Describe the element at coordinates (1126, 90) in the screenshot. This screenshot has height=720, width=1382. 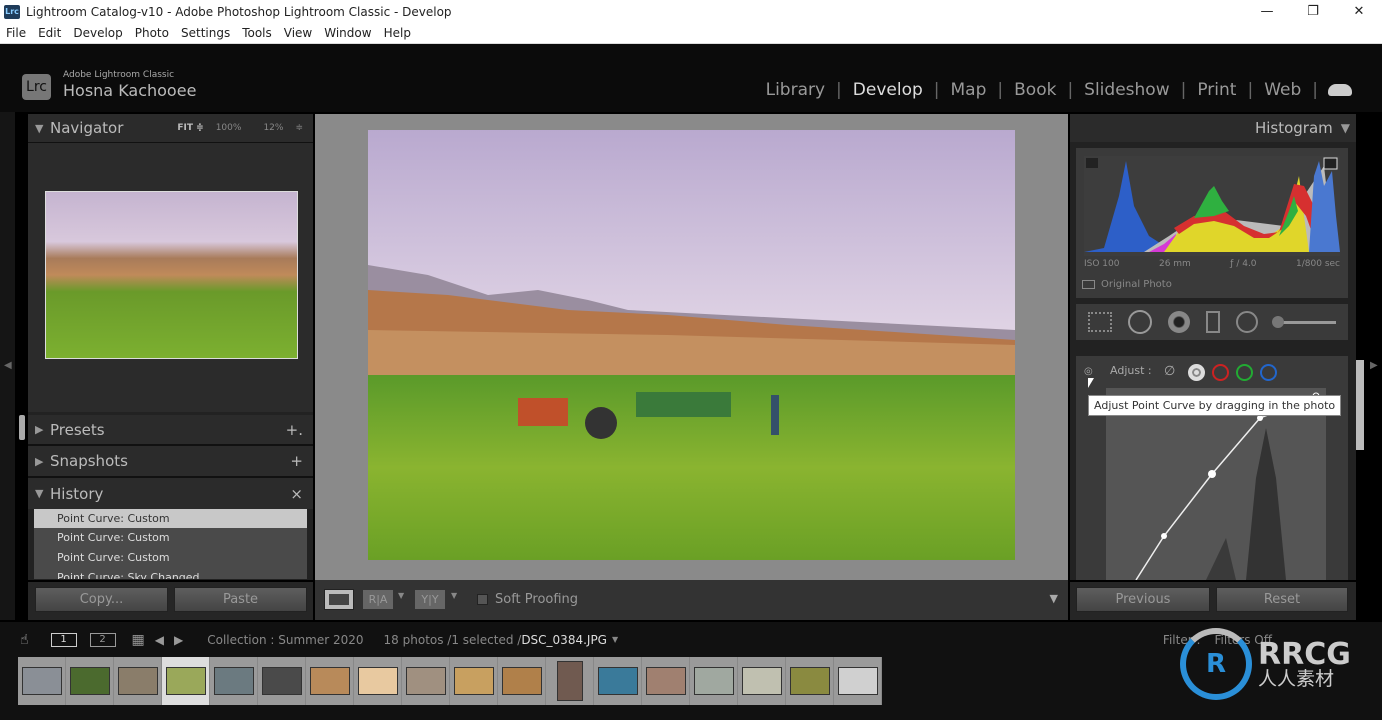
I see `module-slideshow: Slideshow` at that location.